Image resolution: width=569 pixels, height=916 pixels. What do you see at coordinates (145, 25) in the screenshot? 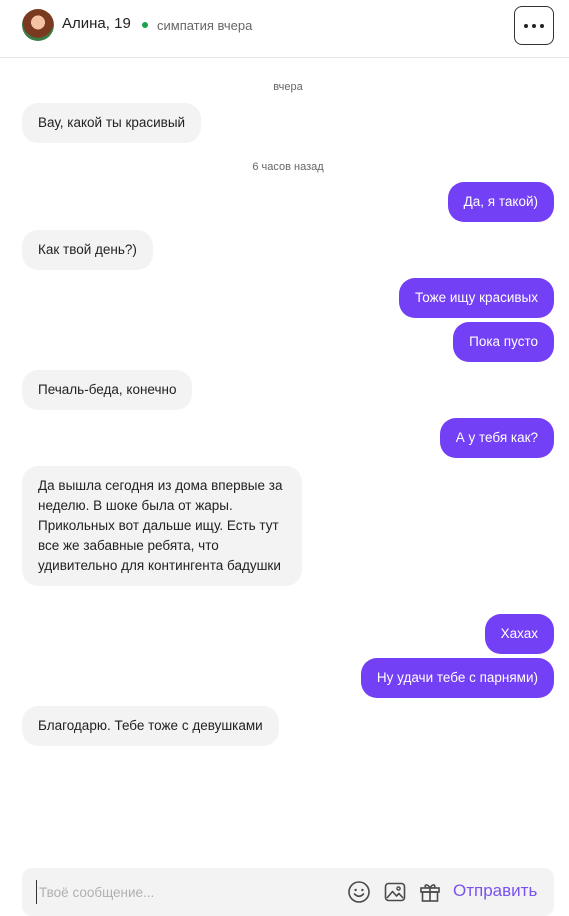
I see `online-status-dot` at bounding box center [145, 25].